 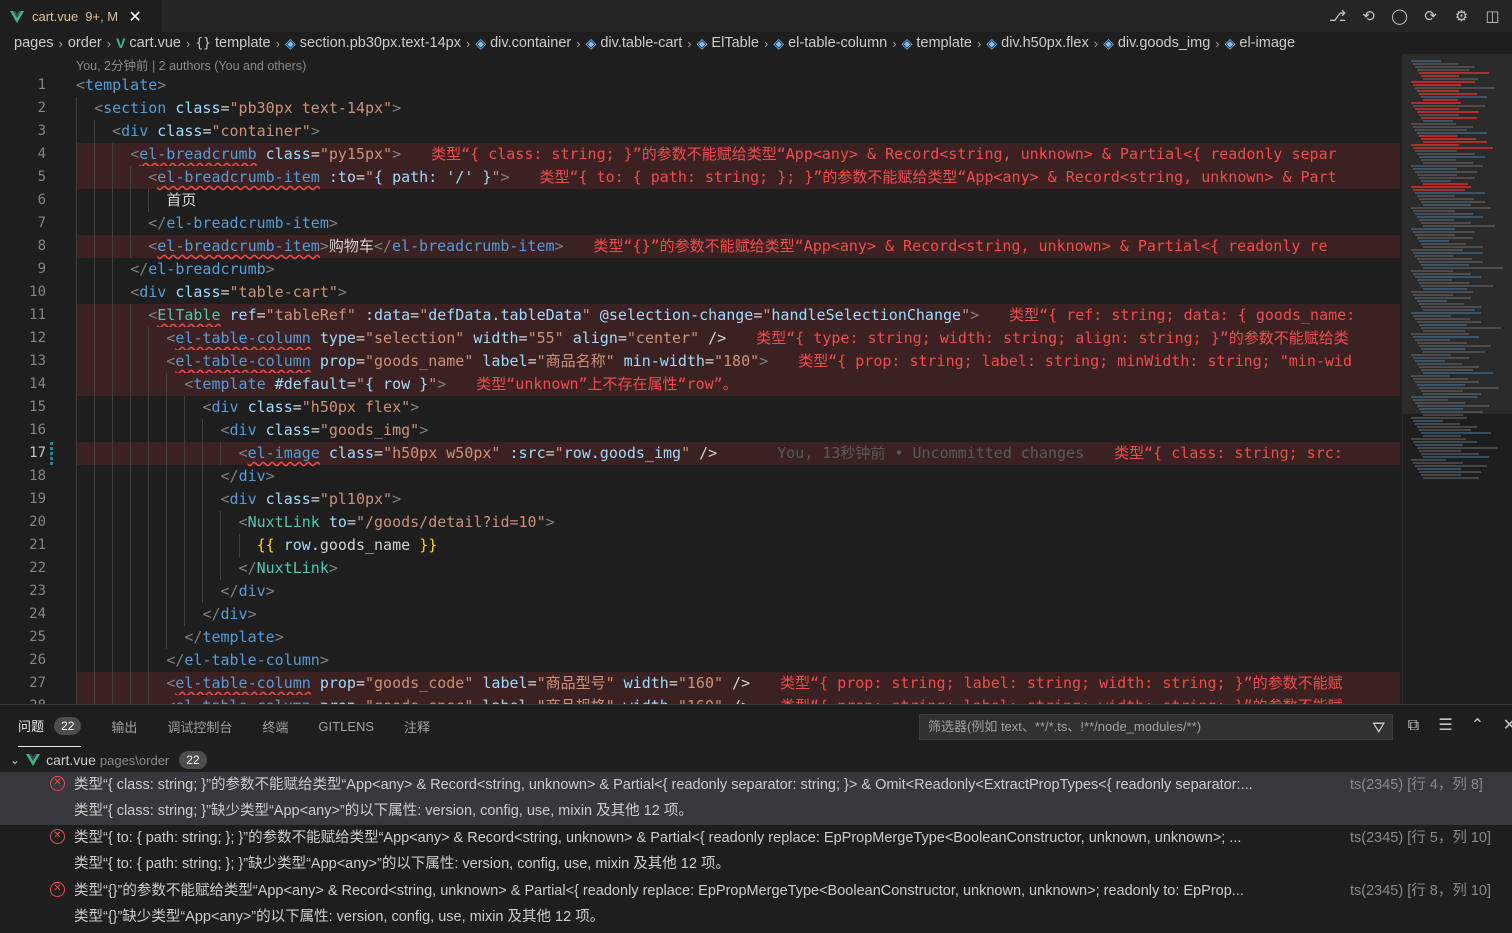 I want to click on split-editor-icon: ◫, so click(x=1492, y=16).